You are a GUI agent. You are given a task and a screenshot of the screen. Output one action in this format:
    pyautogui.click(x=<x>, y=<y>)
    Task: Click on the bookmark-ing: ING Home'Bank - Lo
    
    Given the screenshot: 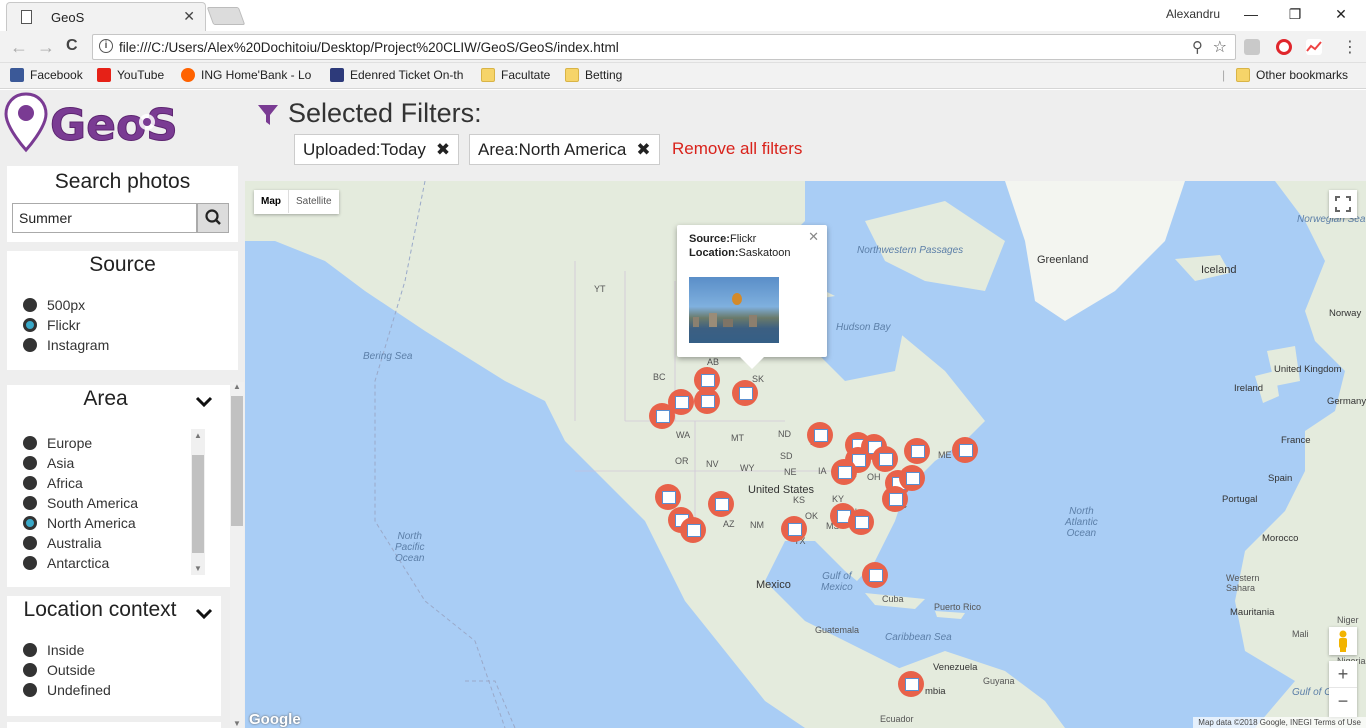 What is the action you would take?
    pyautogui.click(x=246, y=75)
    